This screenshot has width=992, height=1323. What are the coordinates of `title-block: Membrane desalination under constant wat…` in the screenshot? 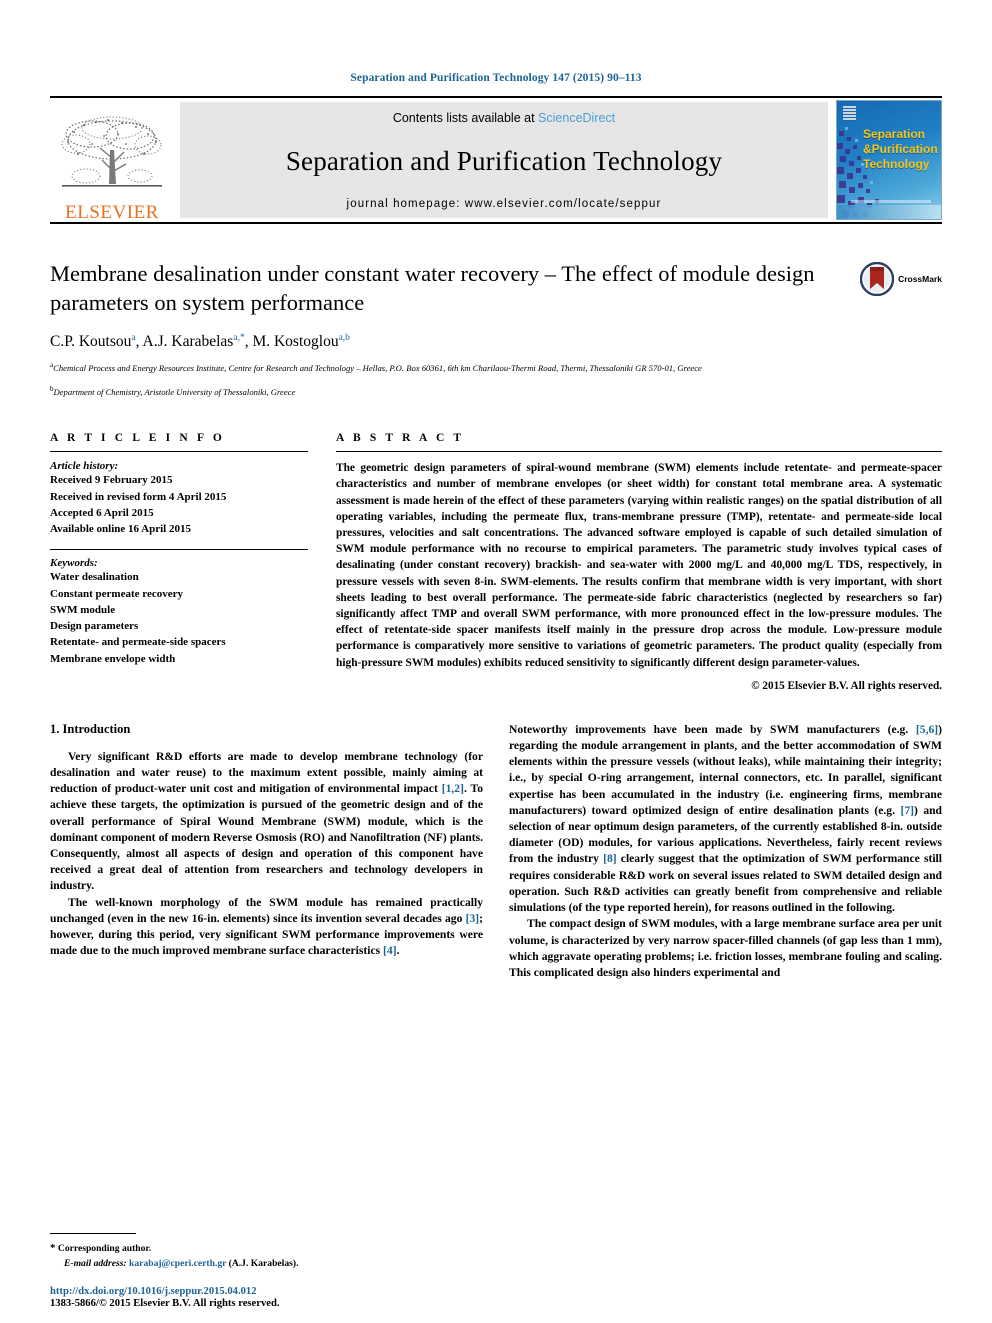 It's located at (496, 329).